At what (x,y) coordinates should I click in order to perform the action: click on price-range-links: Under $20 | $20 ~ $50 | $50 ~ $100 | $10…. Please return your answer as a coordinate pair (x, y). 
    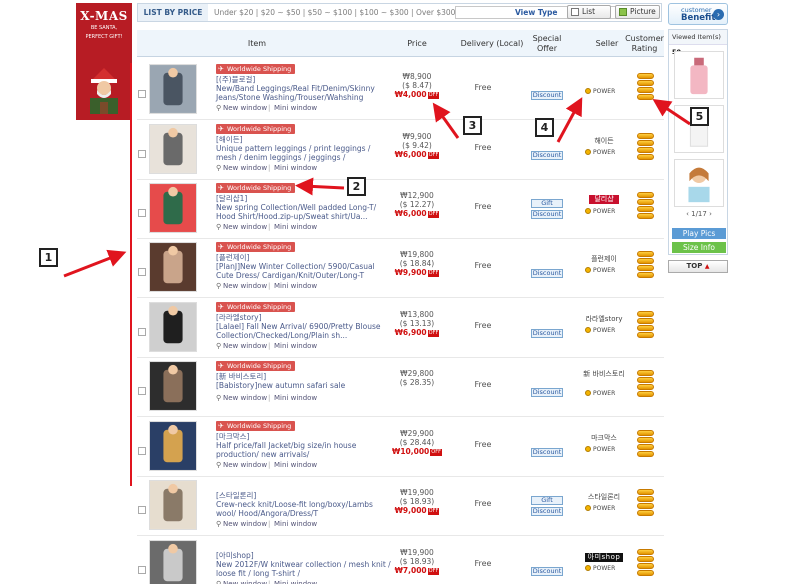
    Looking at the image, I should click on (334, 12).